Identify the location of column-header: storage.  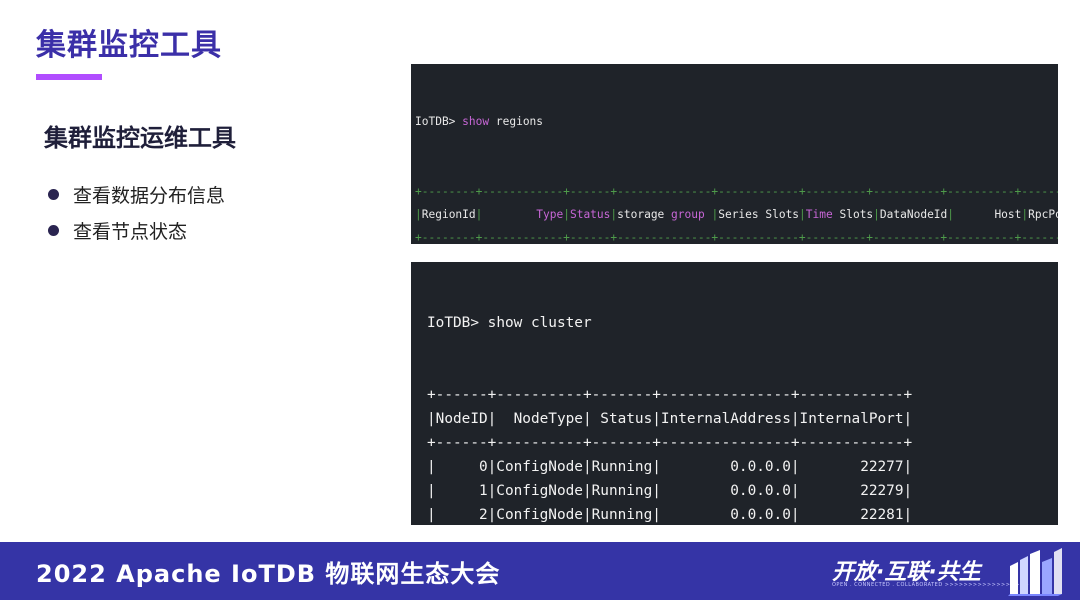
(644, 215).